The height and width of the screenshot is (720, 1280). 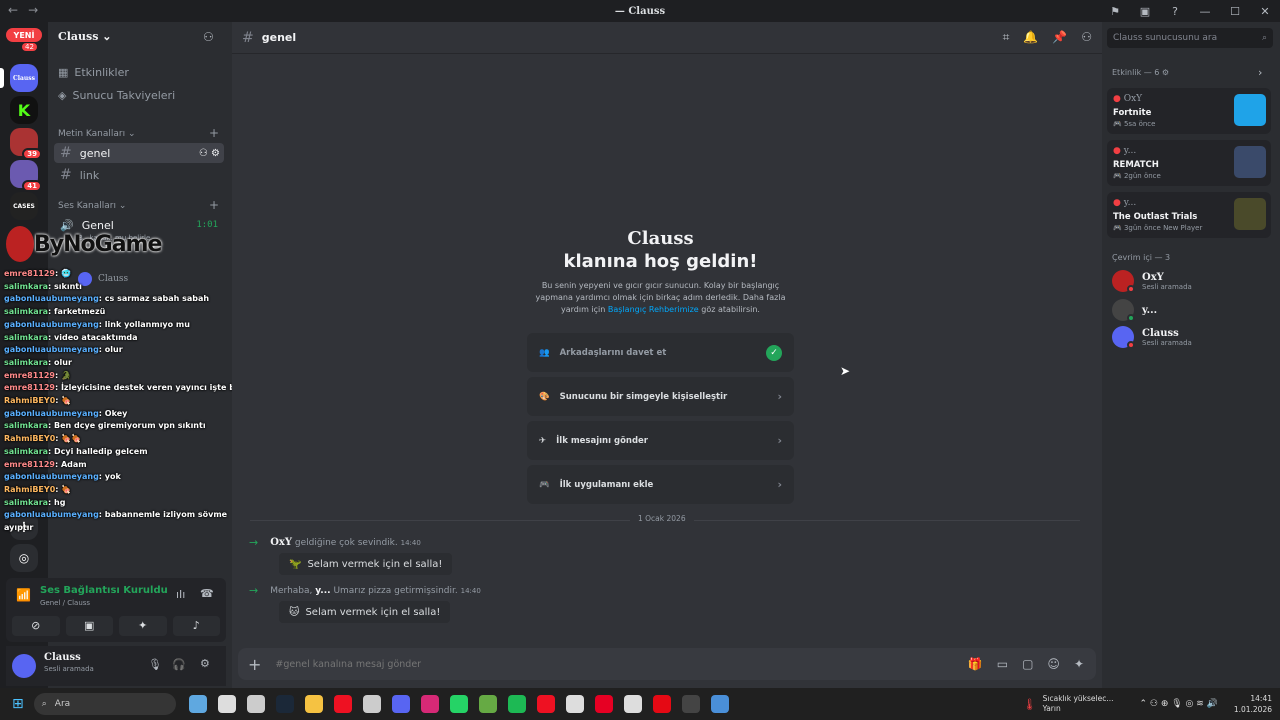 I want to click on wave-button-2: 🐱 Selam vermek için el salla!, so click(x=365, y=612).